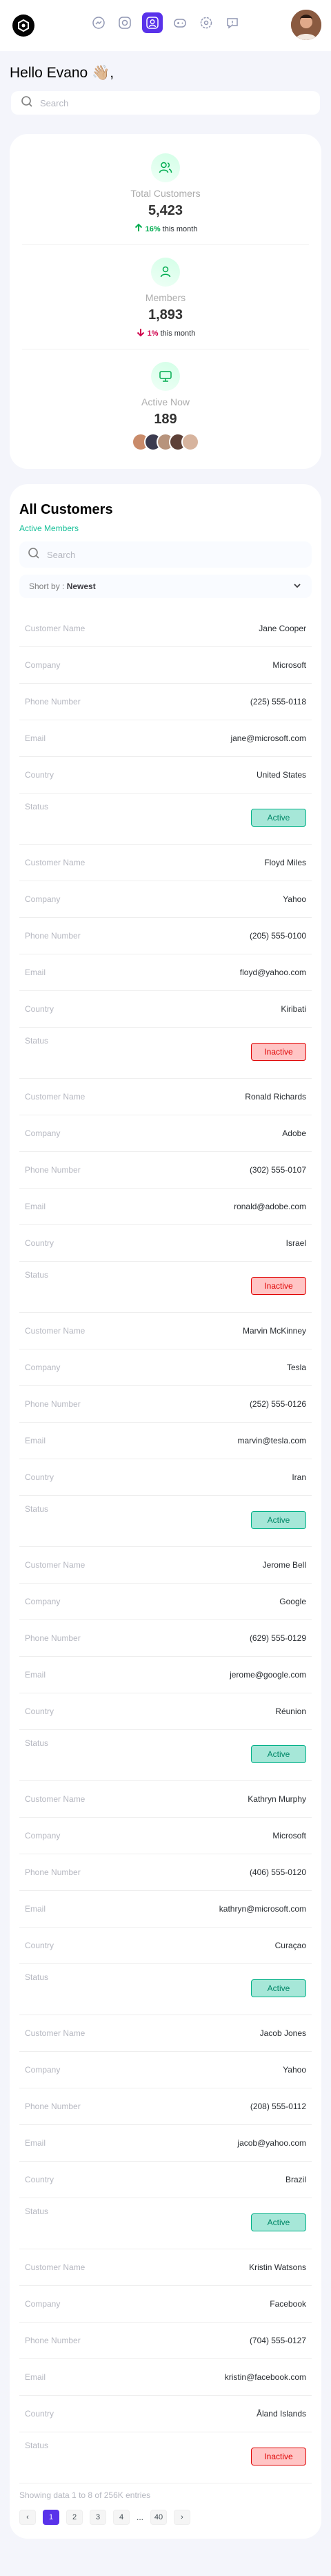 Image resolution: width=331 pixels, height=2576 pixels. I want to click on sort-dropdown: Short by : Newest, so click(165, 586).